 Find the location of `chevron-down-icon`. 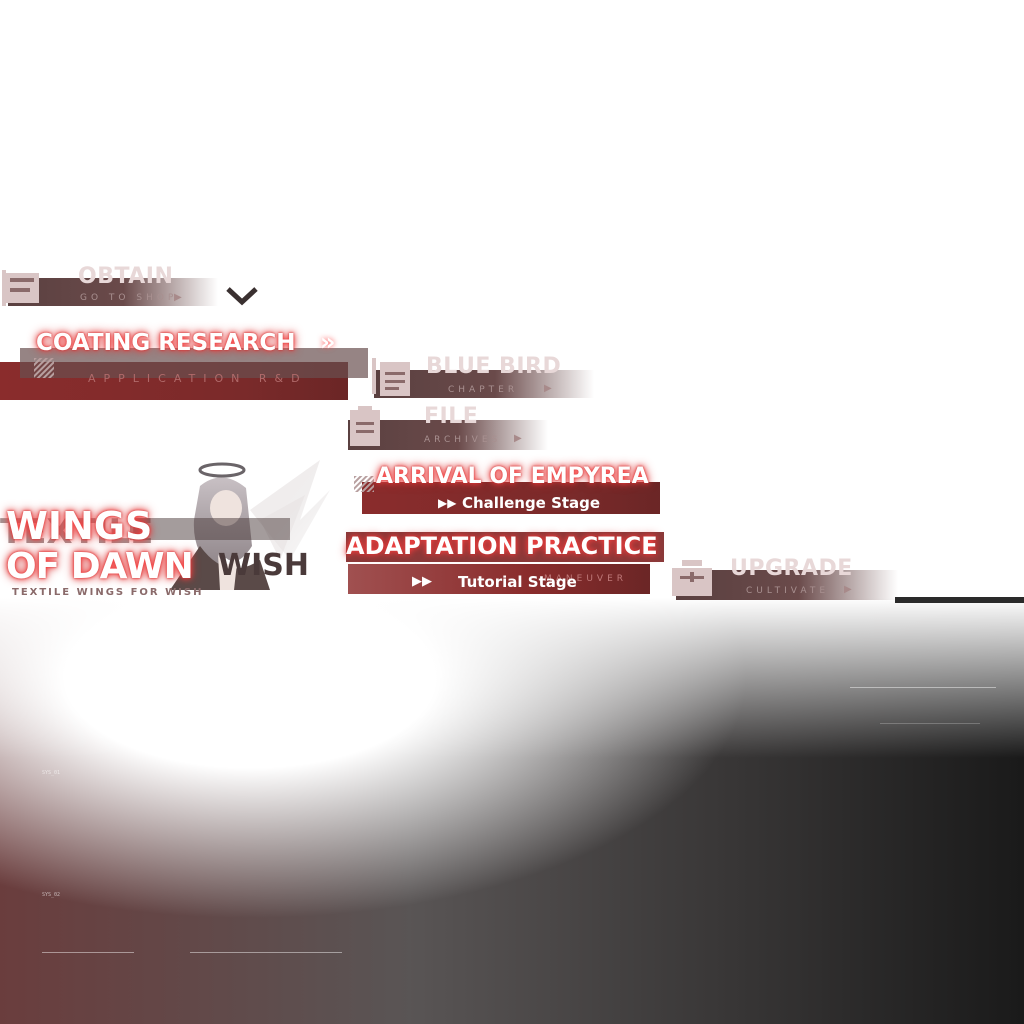

chevron-down-icon is located at coordinates (242, 296).